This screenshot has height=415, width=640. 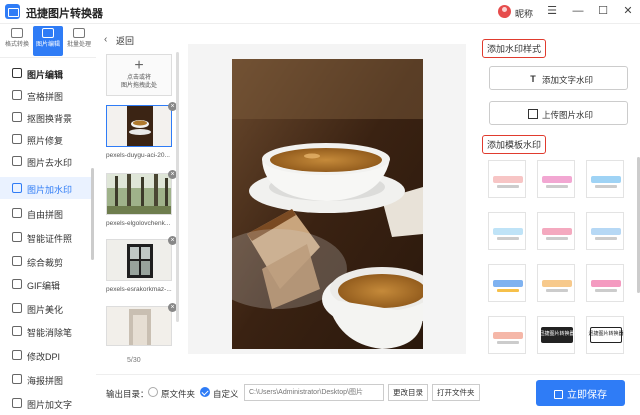 I want to click on sidebar-item-add-watermark: 图片加水印, so click(x=46, y=188).